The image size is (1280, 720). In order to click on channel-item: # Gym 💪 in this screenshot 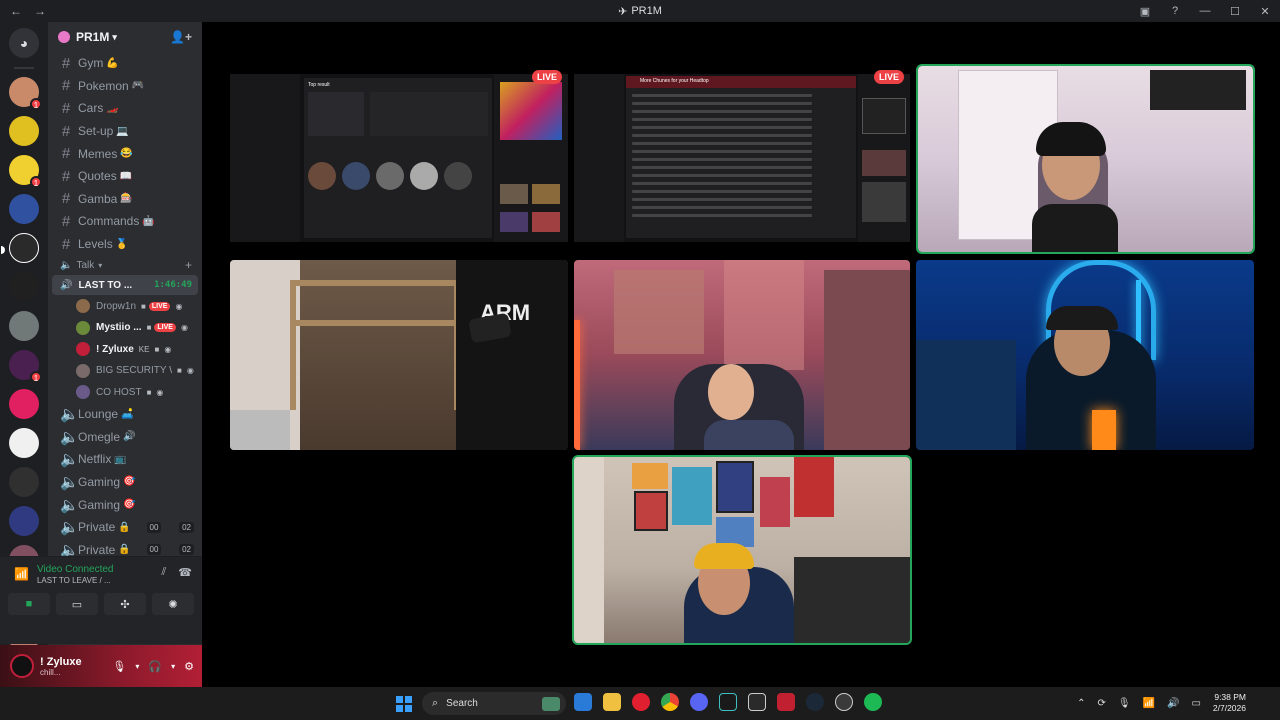, I will do `click(125, 63)`.